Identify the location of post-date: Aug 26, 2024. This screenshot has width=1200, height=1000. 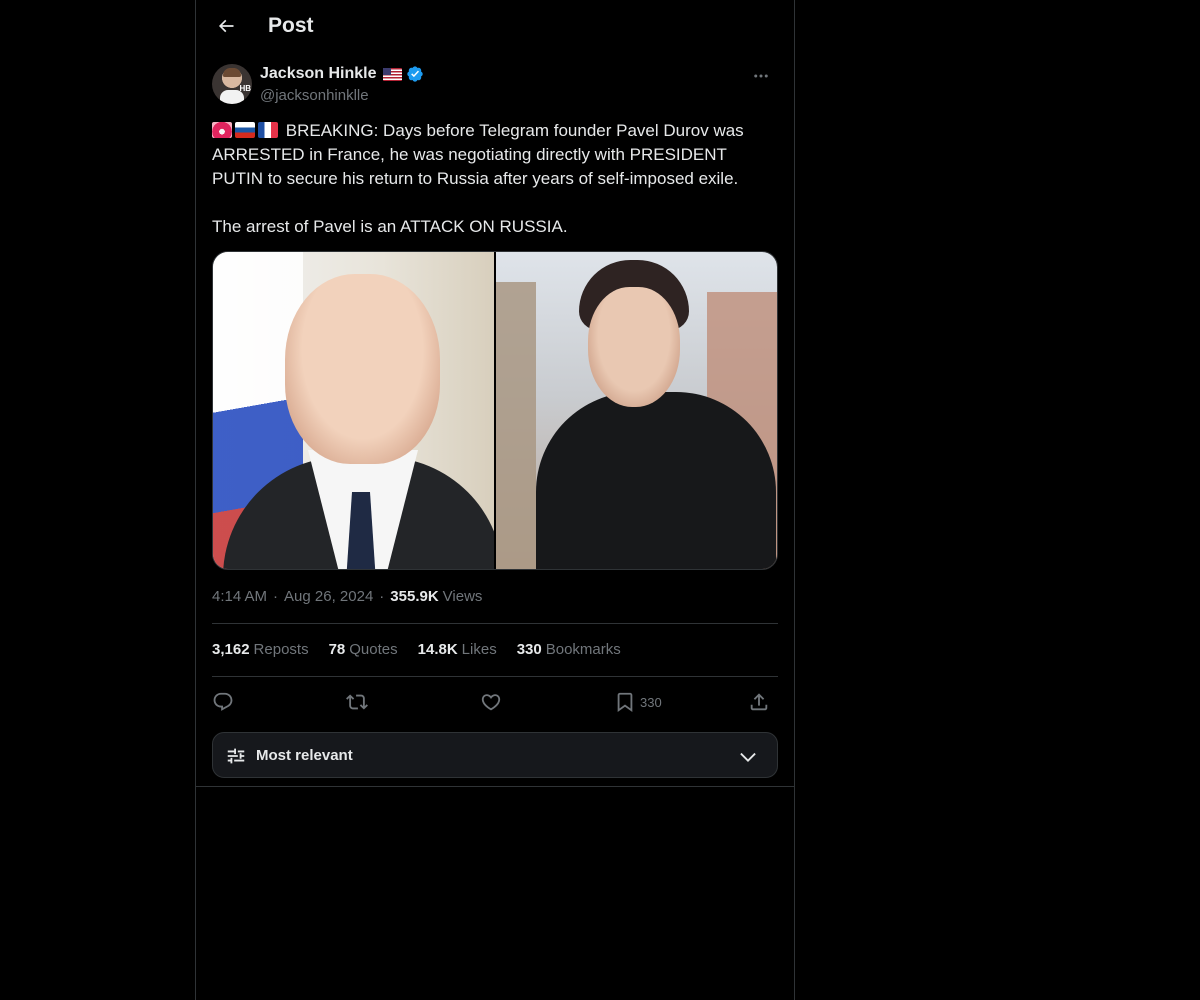
(328, 596).